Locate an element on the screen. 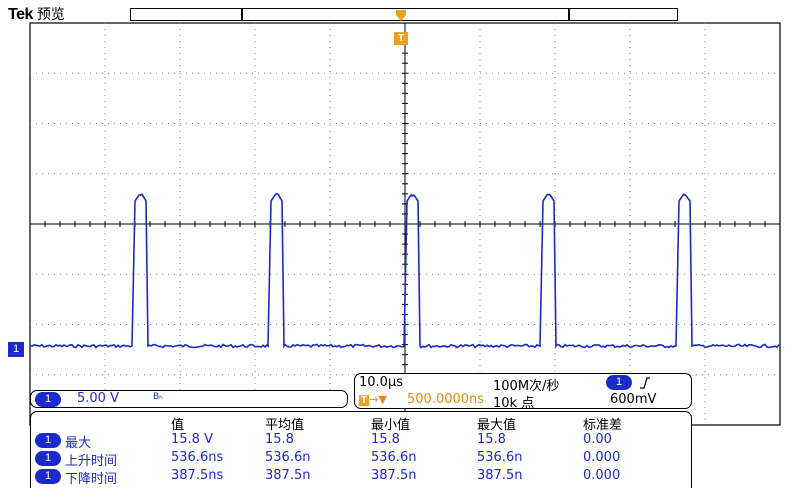  measurement-row: 1 最大 15.8 V 15.8 15.8 15.8 0.00 is located at coordinates (361, 441).